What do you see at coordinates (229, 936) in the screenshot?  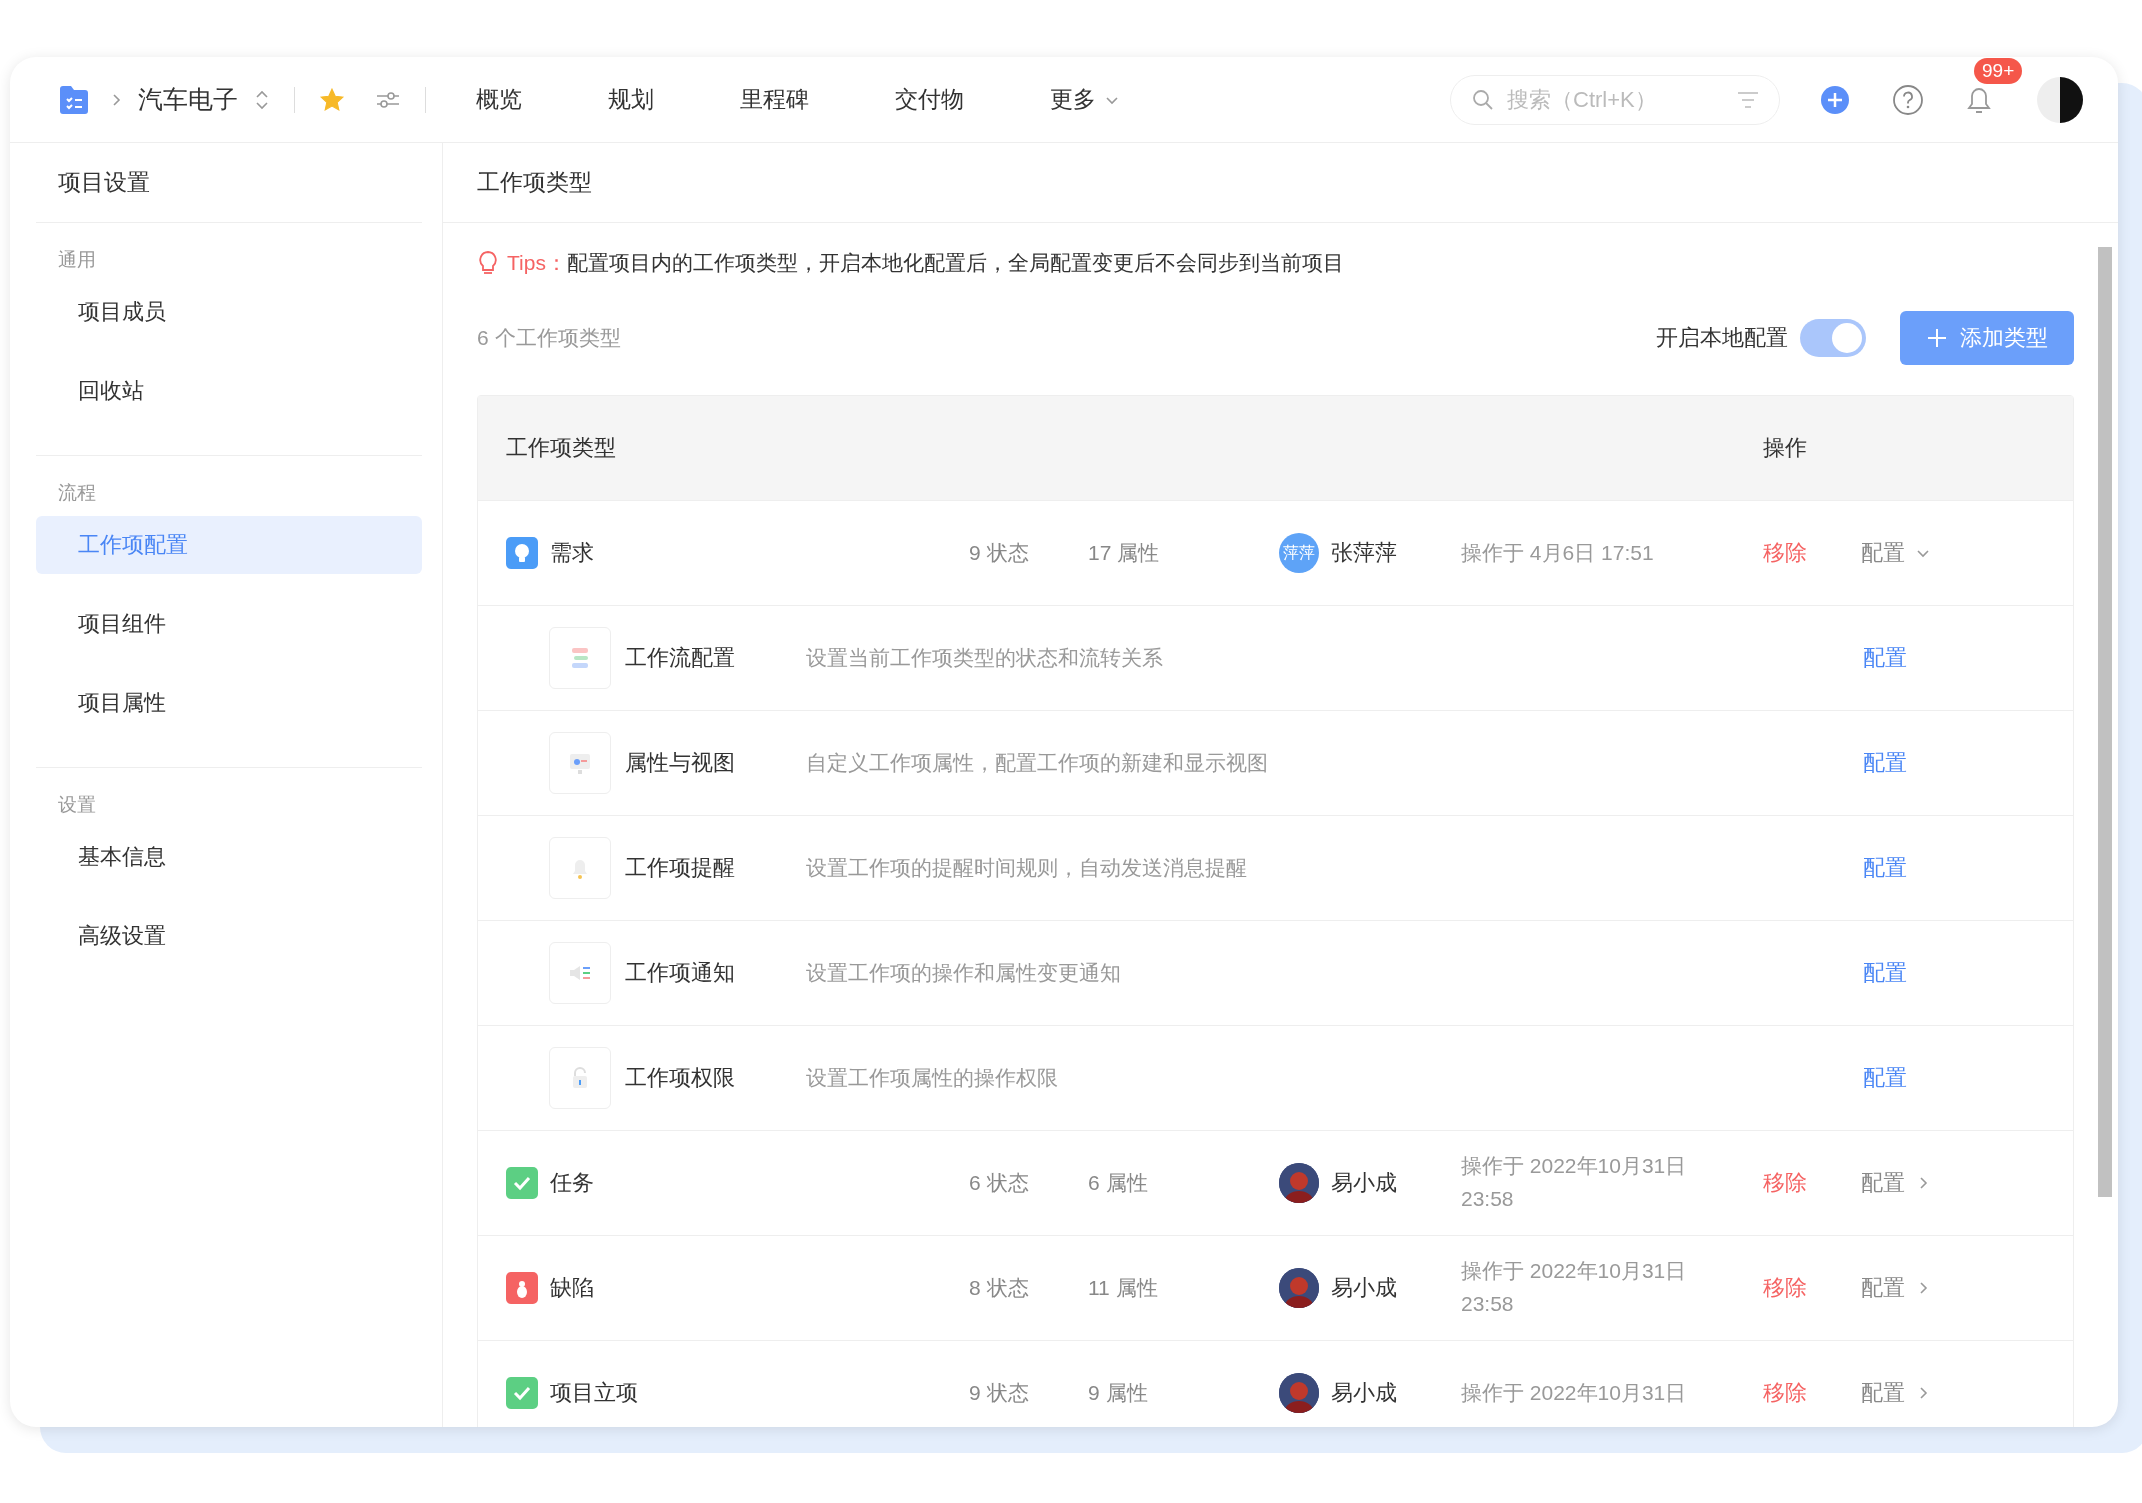 I see `sidebar-item: 高级设置` at bounding box center [229, 936].